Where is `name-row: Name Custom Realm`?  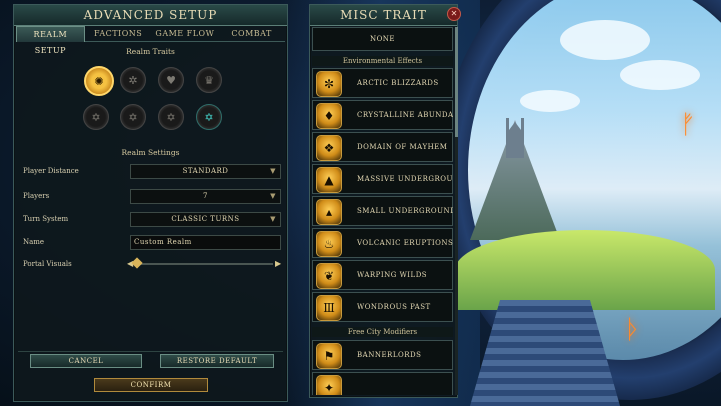 name-row: Name Custom Realm is located at coordinates (152, 242).